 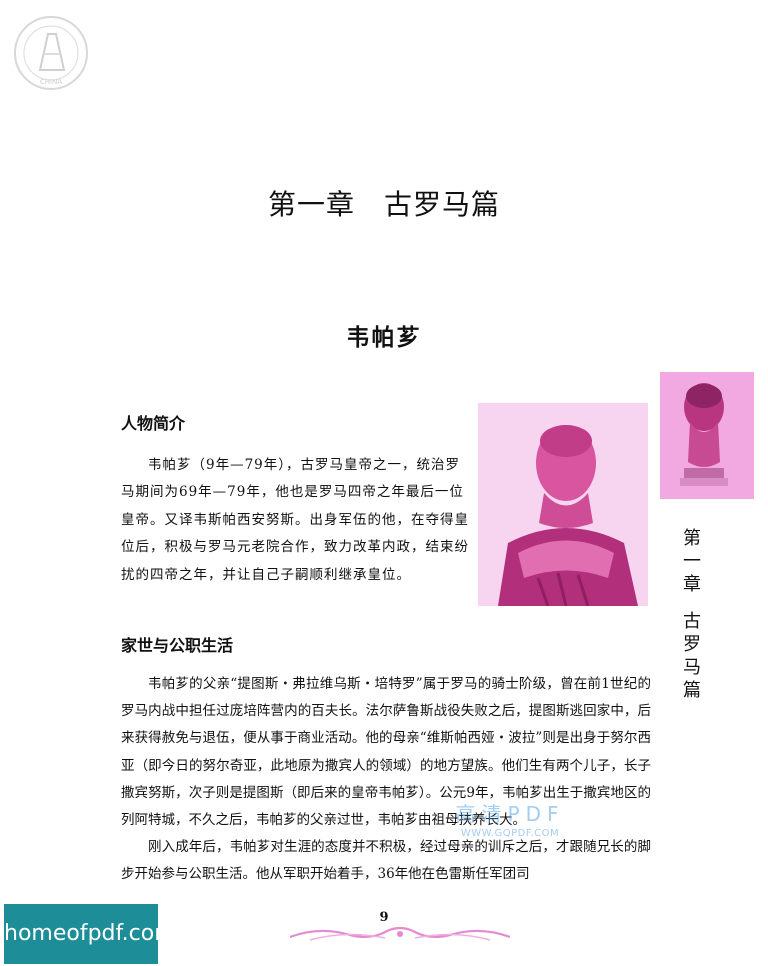 What do you see at coordinates (692, 667) in the screenshot?
I see `side-tab-char: 马` at bounding box center [692, 667].